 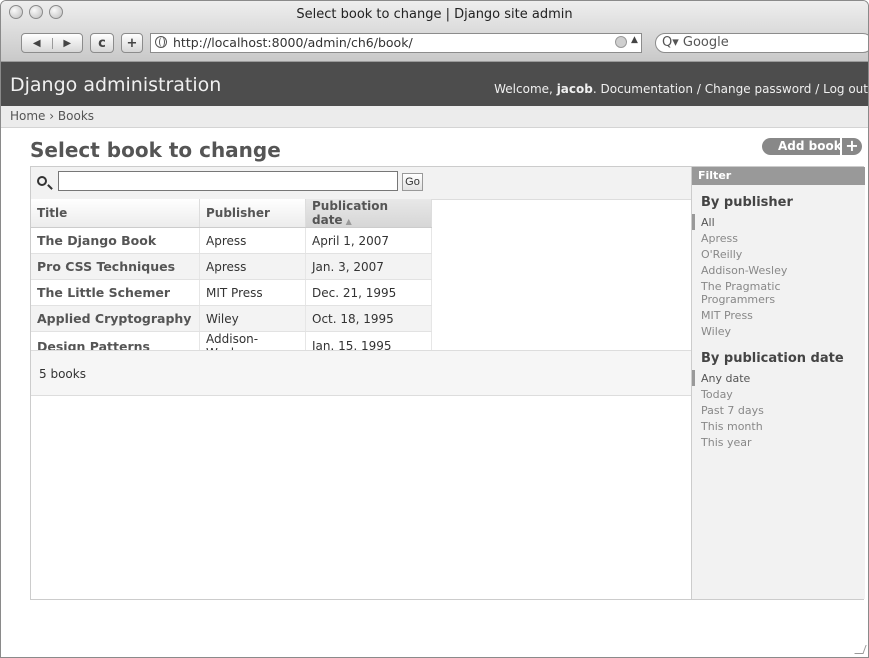 I want to click on welcome-text: Welcome,, so click(x=523, y=89).